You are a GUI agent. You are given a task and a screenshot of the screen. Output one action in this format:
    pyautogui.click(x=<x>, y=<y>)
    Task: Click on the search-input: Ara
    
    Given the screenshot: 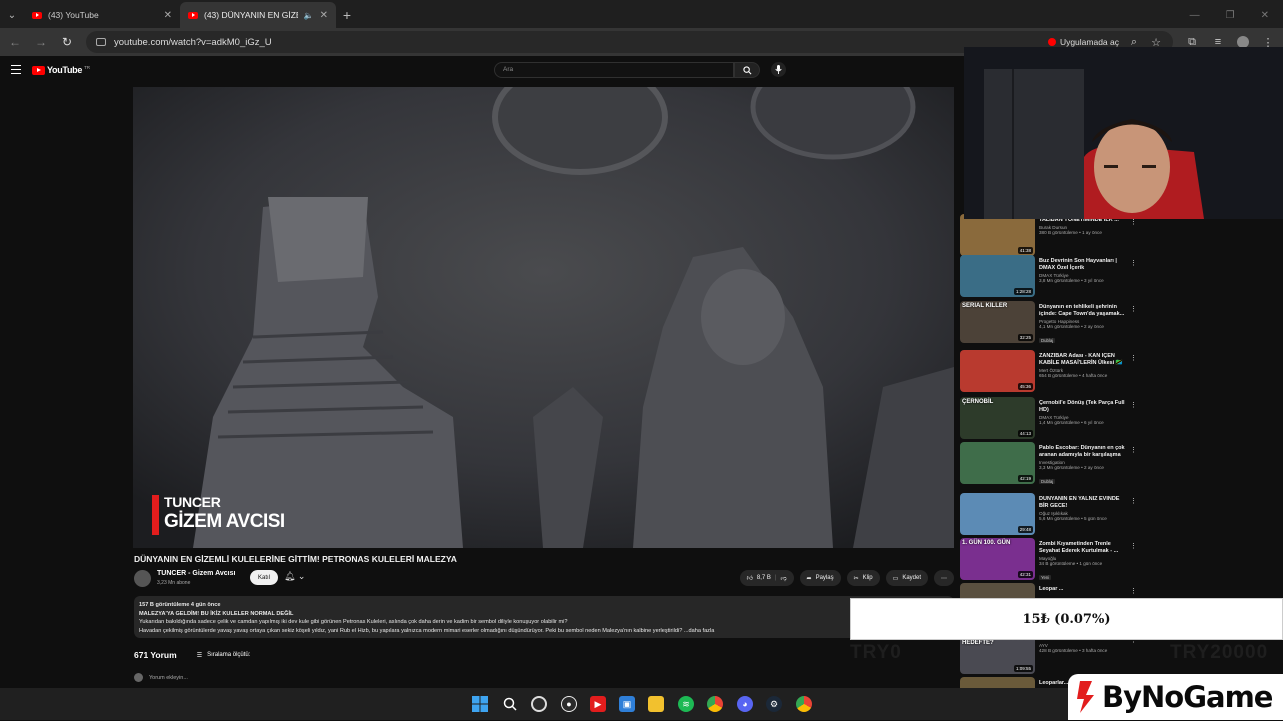 What is the action you would take?
    pyautogui.click(x=614, y=70)
    